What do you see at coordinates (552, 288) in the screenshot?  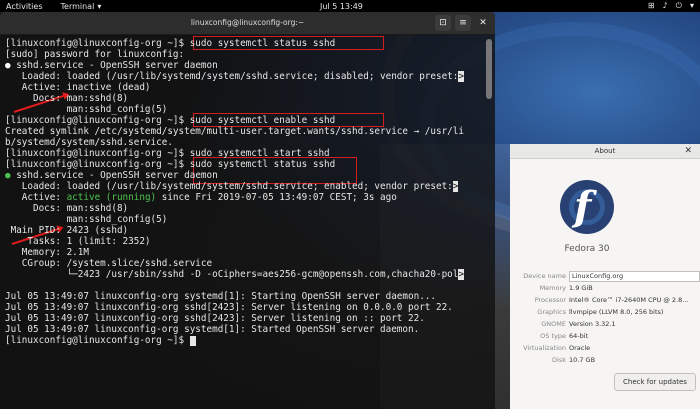 I see `info-label: Memory` at bounding box center [552, 288].